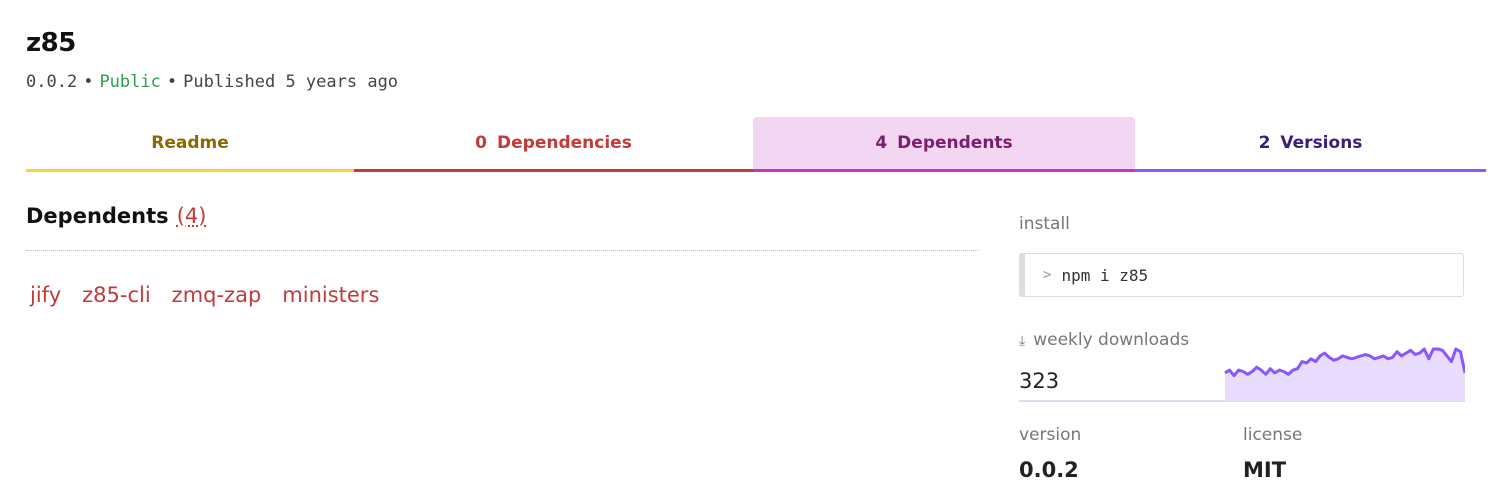 The width and height of the screenshot is (1496, 494). I want to click on tab-dependents-count: 4, so click(881, 143).